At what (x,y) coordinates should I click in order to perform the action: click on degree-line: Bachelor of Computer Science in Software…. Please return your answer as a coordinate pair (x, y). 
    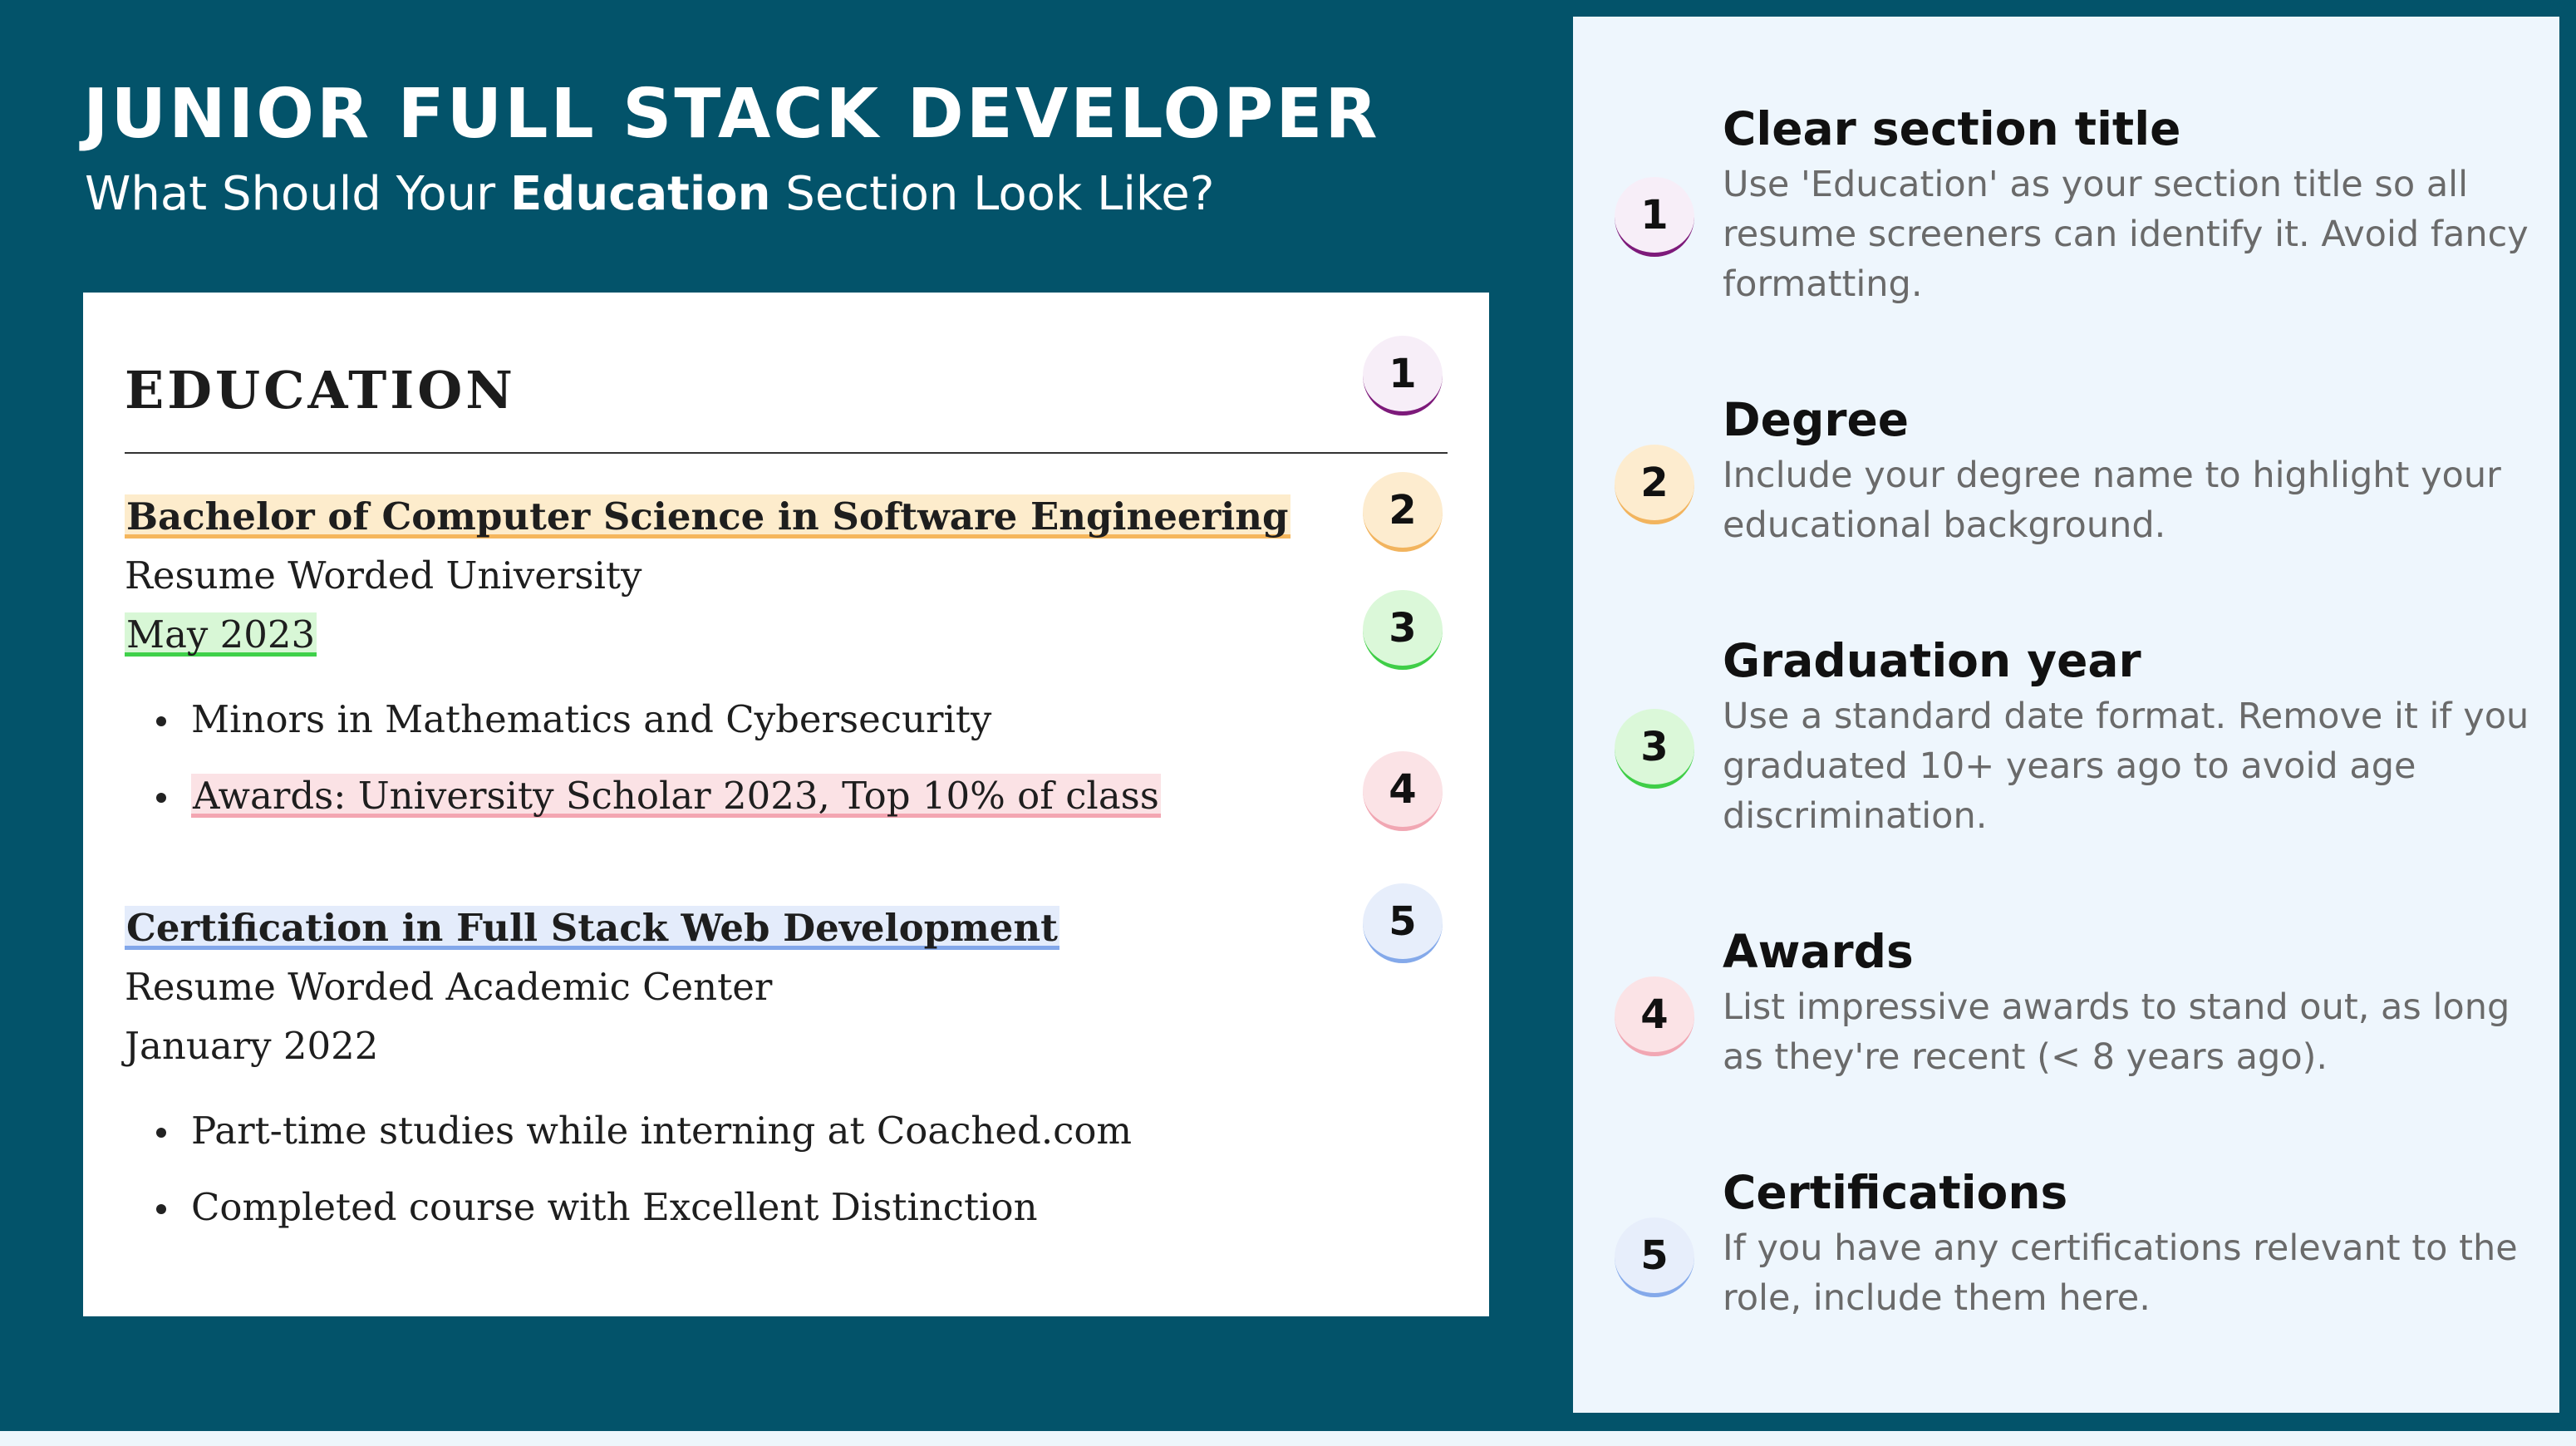
    Looking at the image, I should click on (707, 517).